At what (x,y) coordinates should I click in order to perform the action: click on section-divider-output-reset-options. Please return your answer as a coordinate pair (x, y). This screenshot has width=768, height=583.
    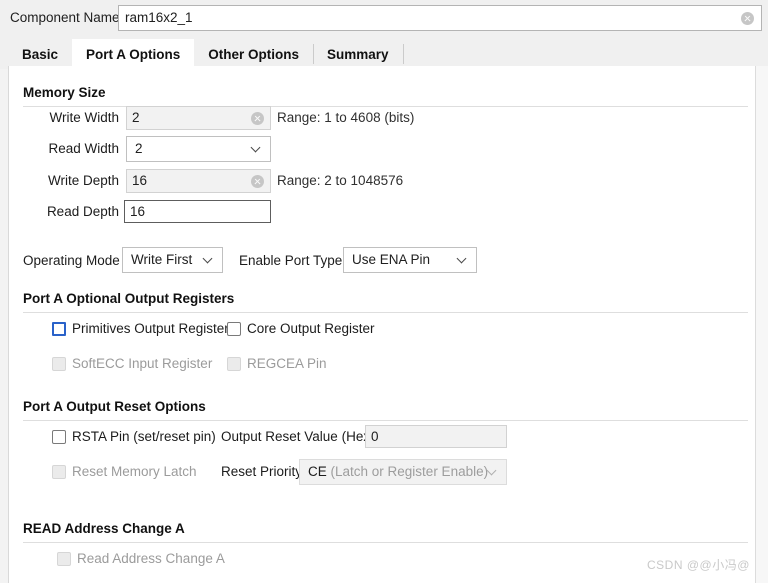
    Looking at the image, I should click on (385, 420).